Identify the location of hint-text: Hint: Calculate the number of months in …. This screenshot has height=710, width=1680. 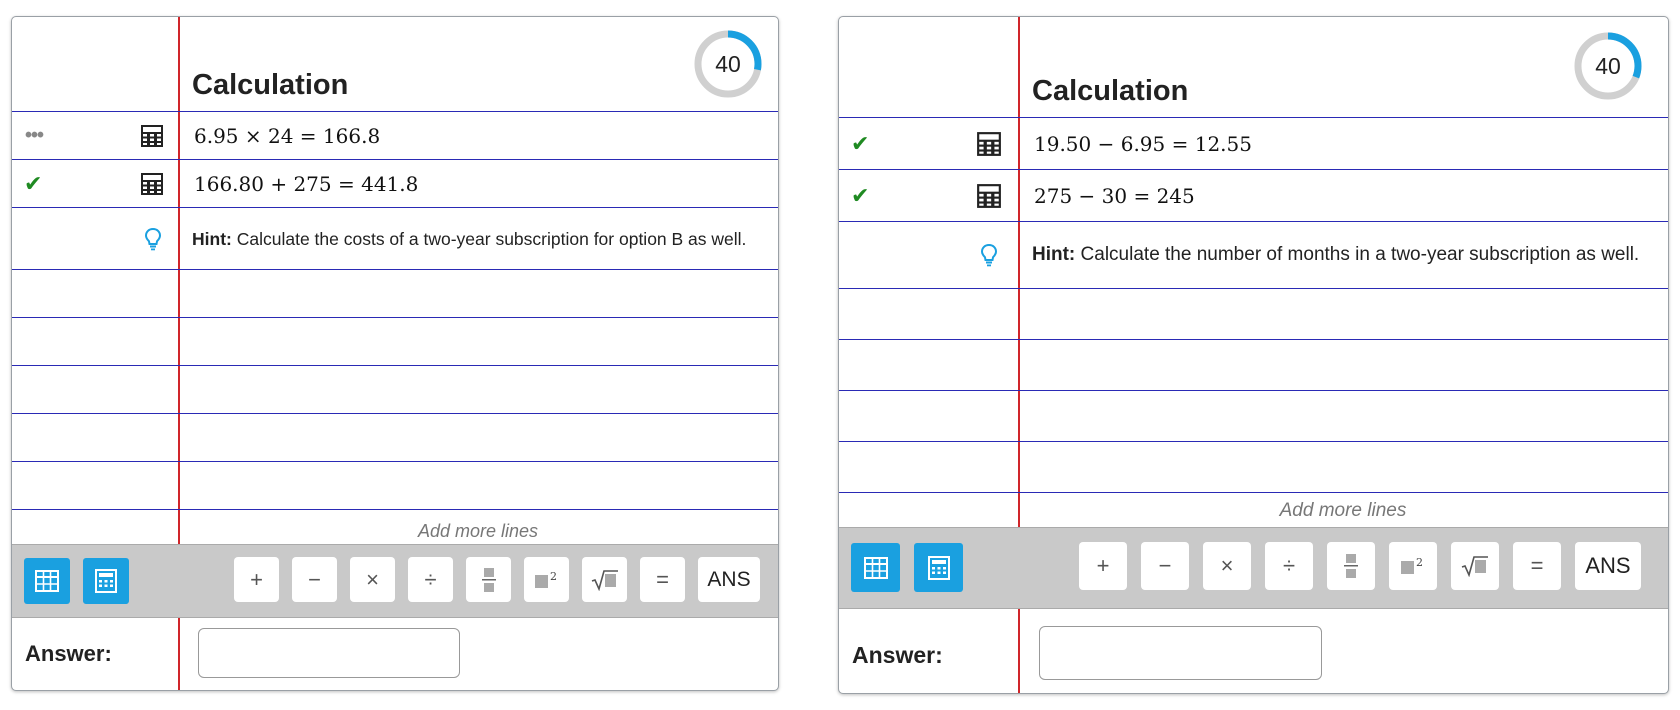
(1343, 255).